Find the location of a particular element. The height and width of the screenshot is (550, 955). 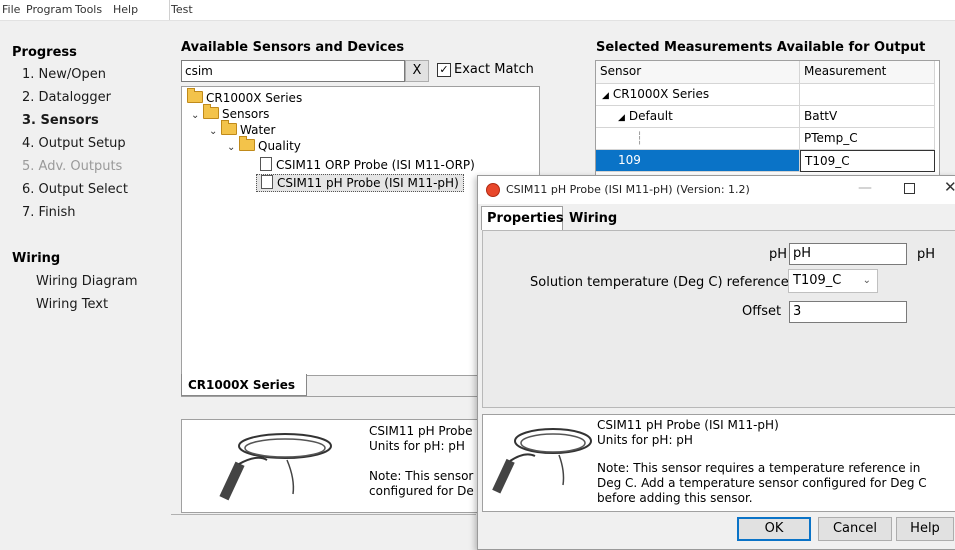

sensor-search-input: csim is located at coordinates (293, 71).